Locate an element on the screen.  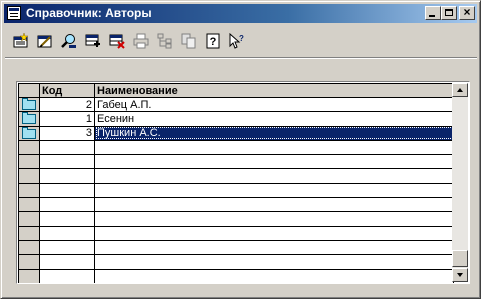
toolbar-context-help-button: ? is located at coordinates (237, 41).